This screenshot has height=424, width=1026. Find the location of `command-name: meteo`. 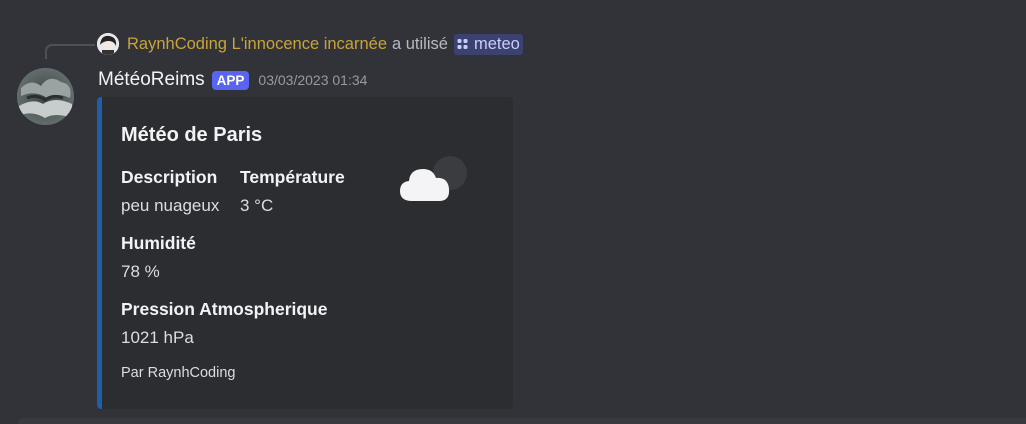

command-name: meteo is located at coordinates (496, 43).